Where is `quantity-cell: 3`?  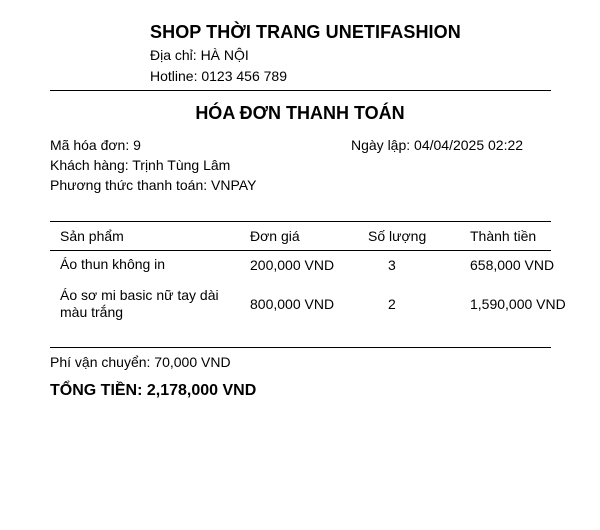 quantity-cell: 3 is located at coordinates (392, 264).